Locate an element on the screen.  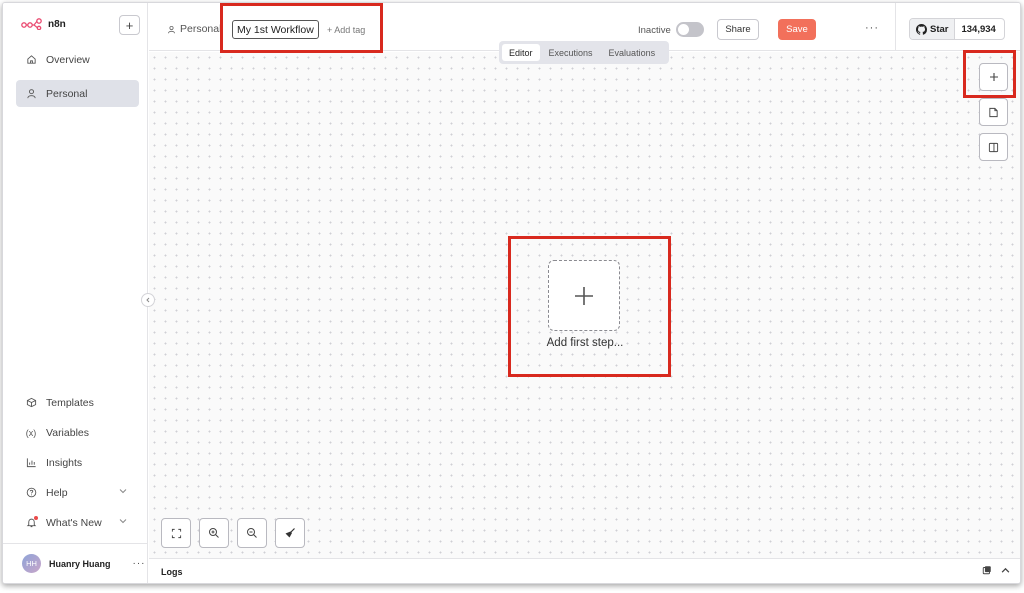
create-new-button: + is located at coordinates (129, 25).